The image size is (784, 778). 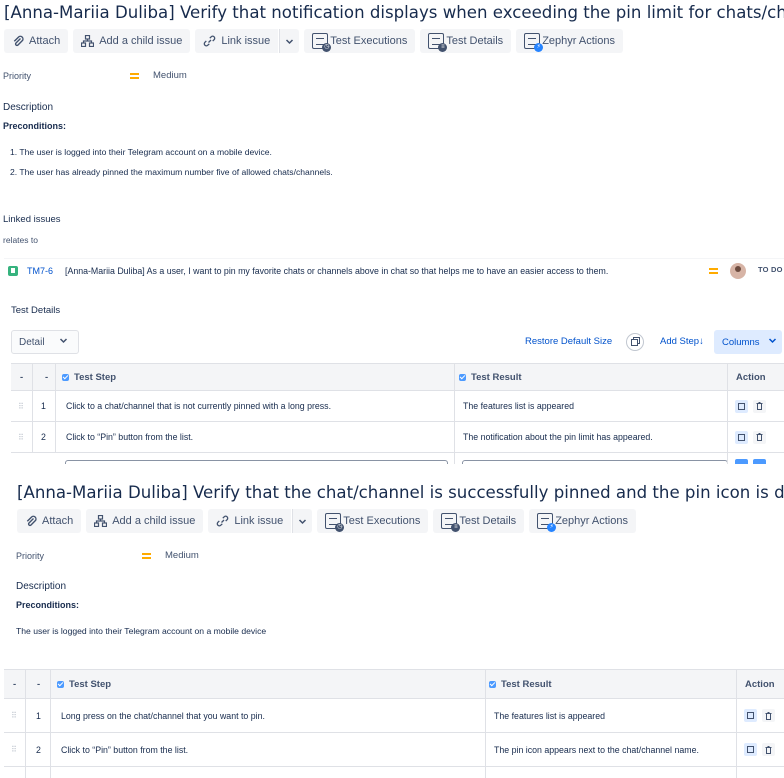 I want to click on preconditions-heading: Preconditions:, so click(x=35, y=126).